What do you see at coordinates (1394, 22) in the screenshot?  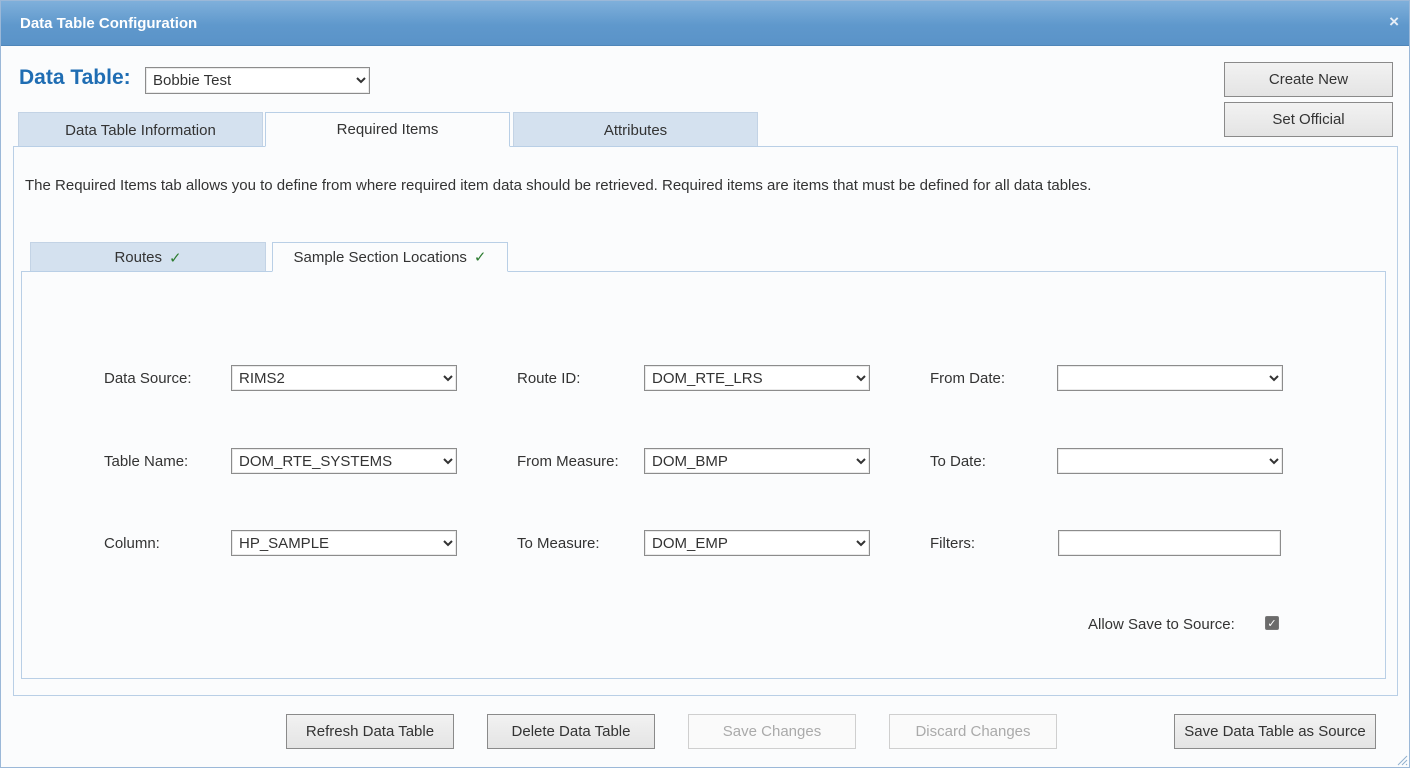 I see `close-icon: ×` at bounding box center [1394, 22].